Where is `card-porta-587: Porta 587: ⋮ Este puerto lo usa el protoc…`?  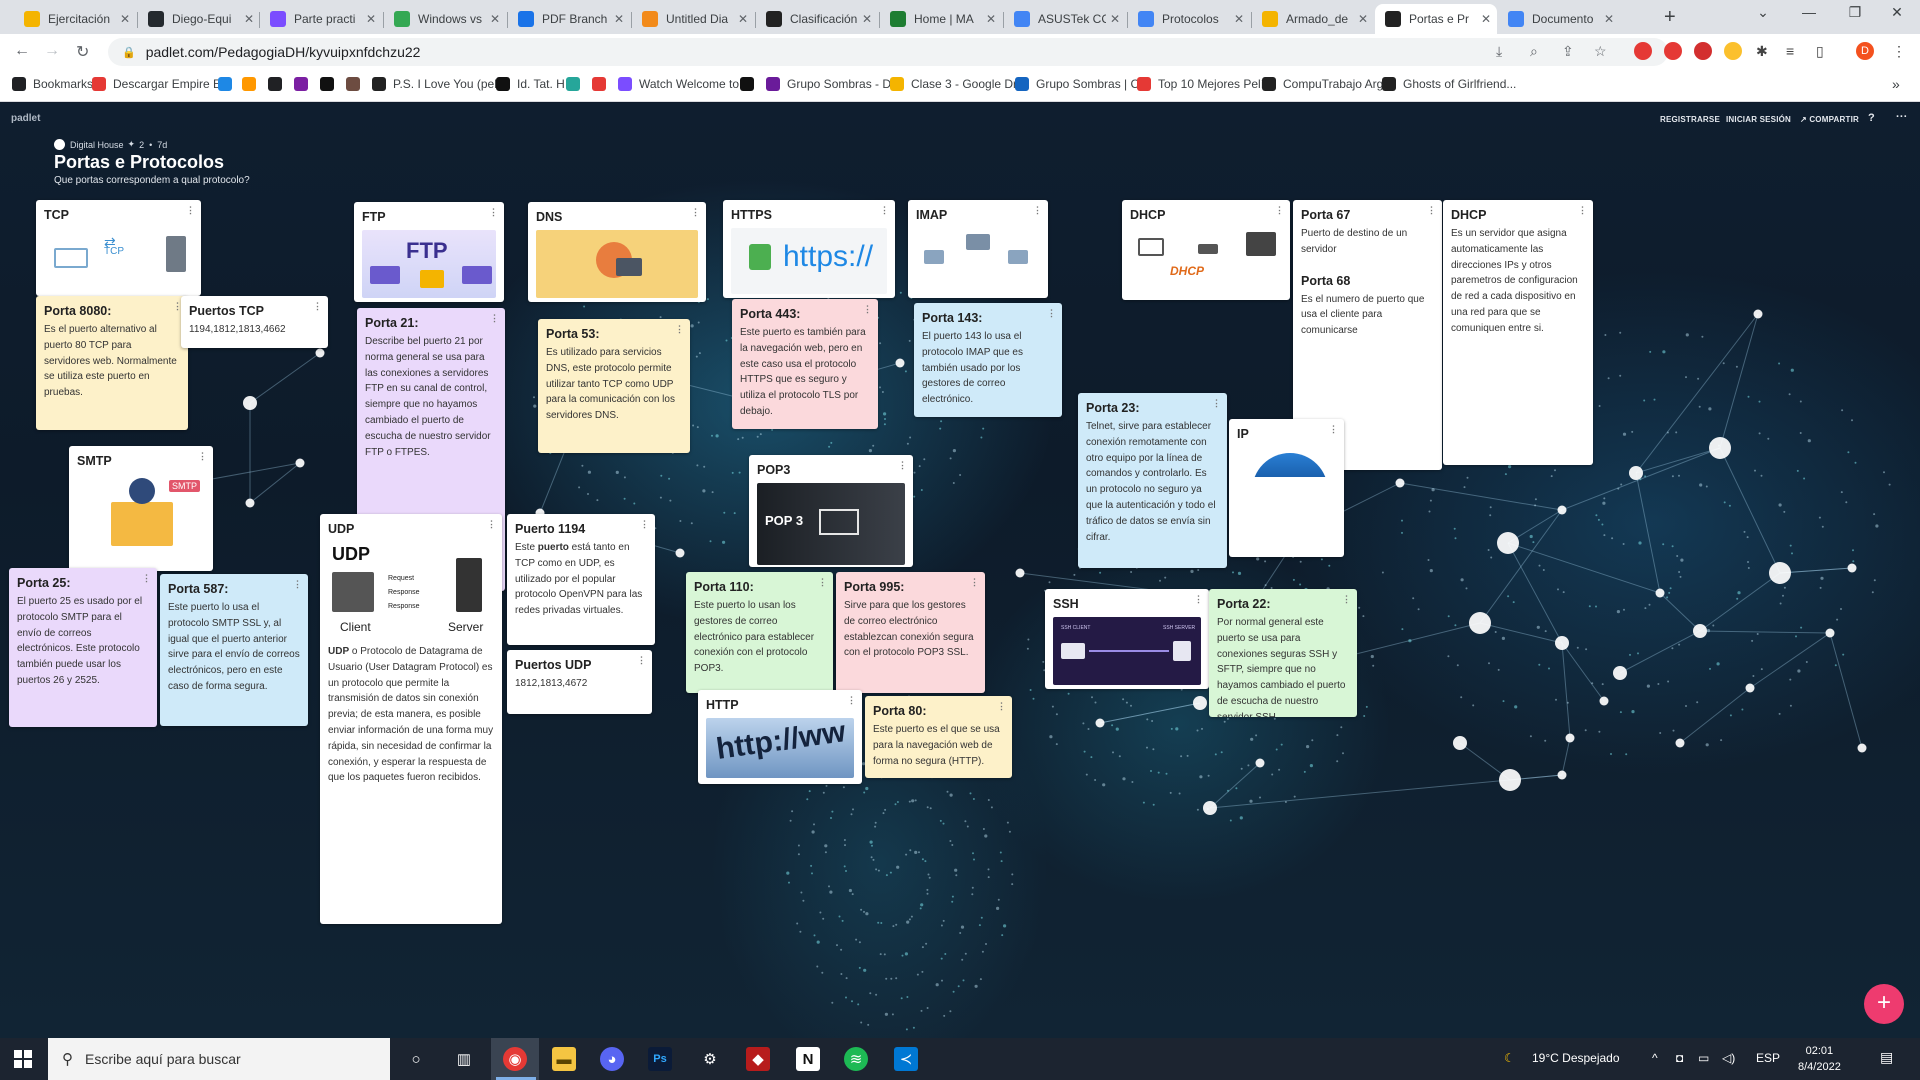 card-porta-587: Porta 587: ⋮ Este puerto lo usa el protoc… is located at coordinates (234, 650).